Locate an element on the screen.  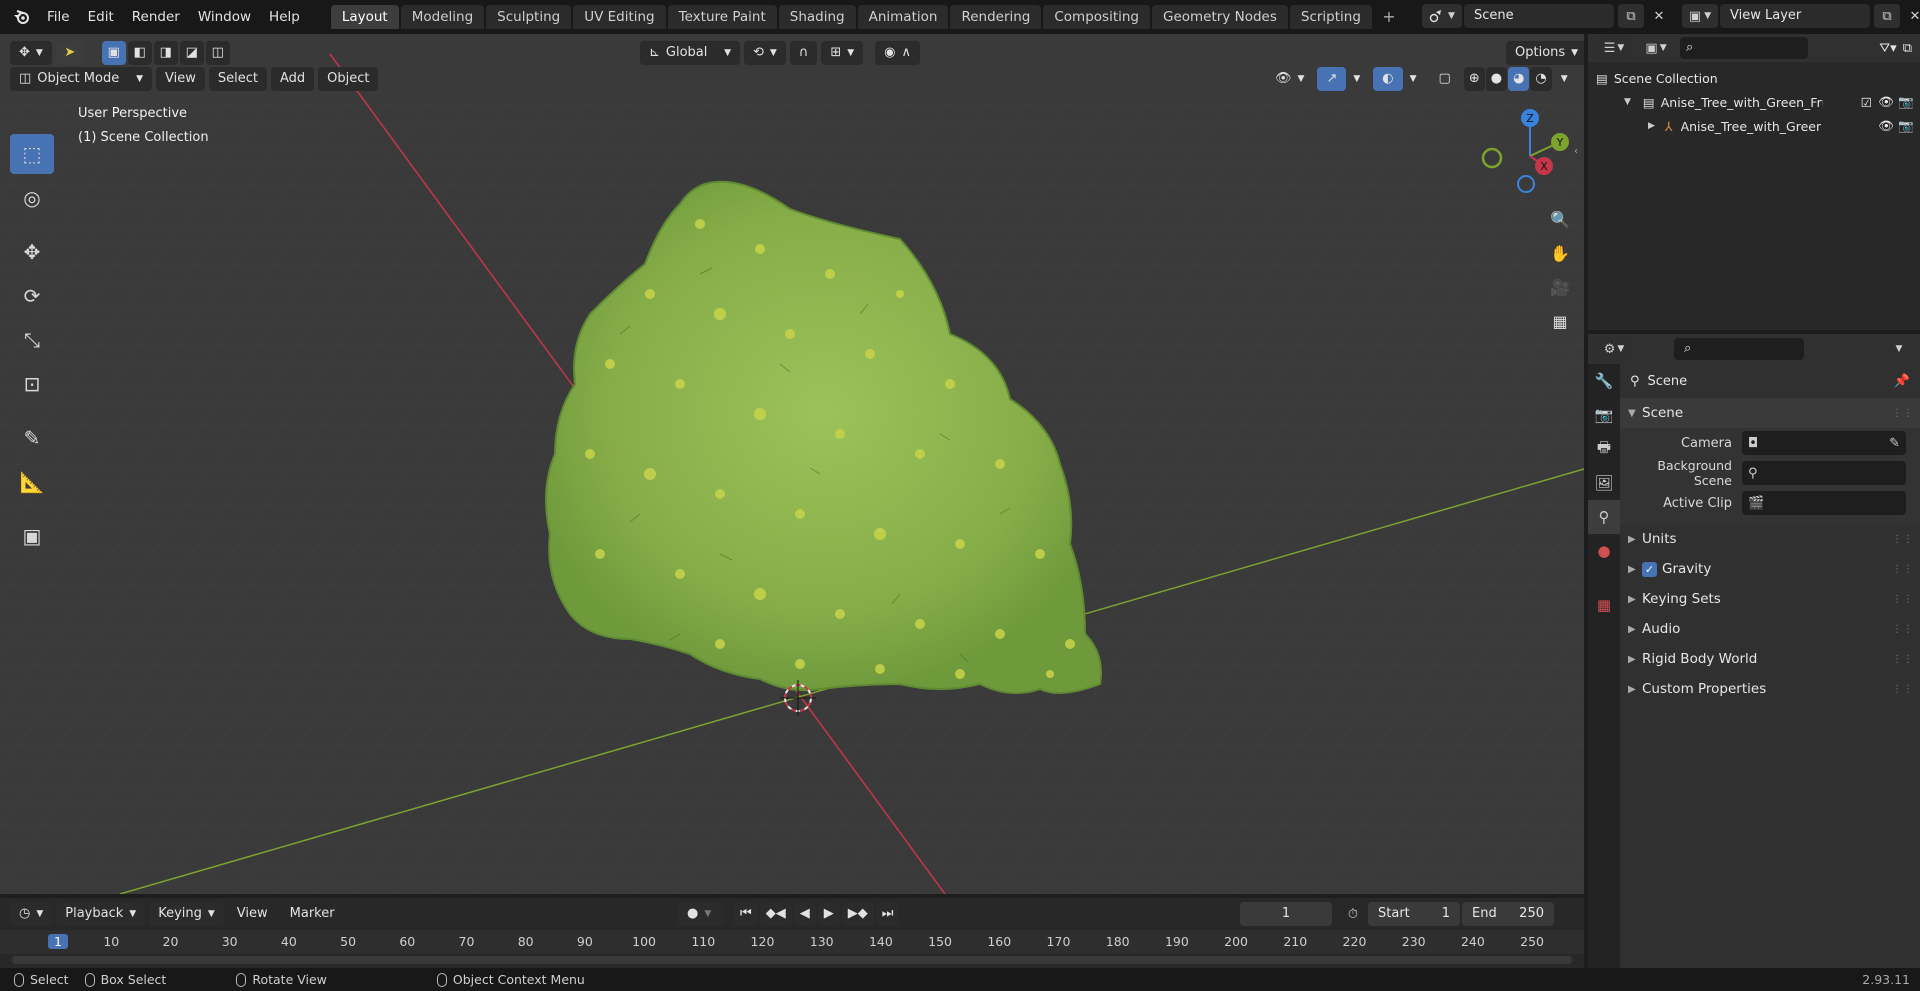
solid-shading-button: ● is located at coordinates (1496, 79).